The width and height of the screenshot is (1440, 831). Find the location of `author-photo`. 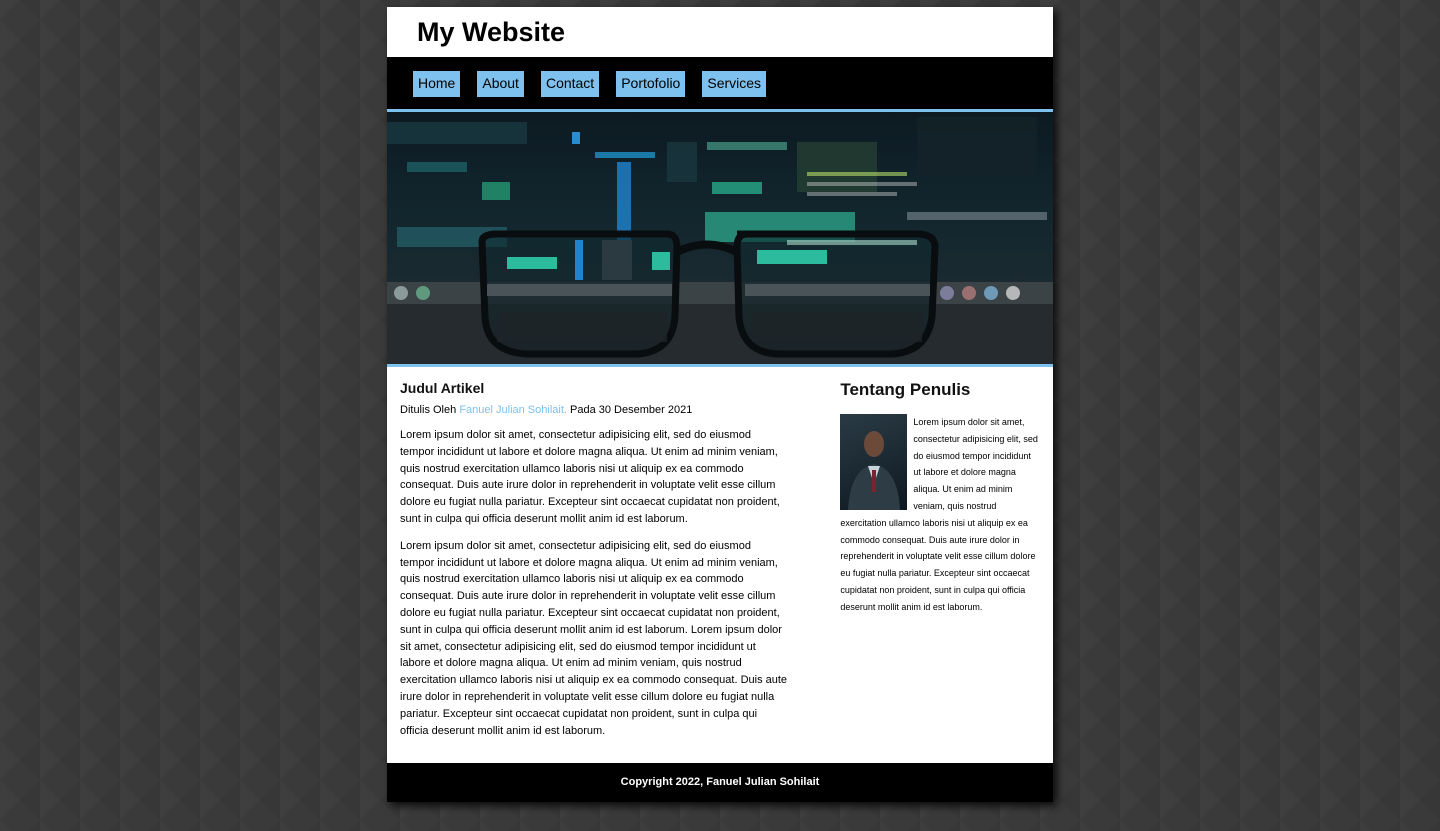

author-photo is located at coordinates (874, 462).